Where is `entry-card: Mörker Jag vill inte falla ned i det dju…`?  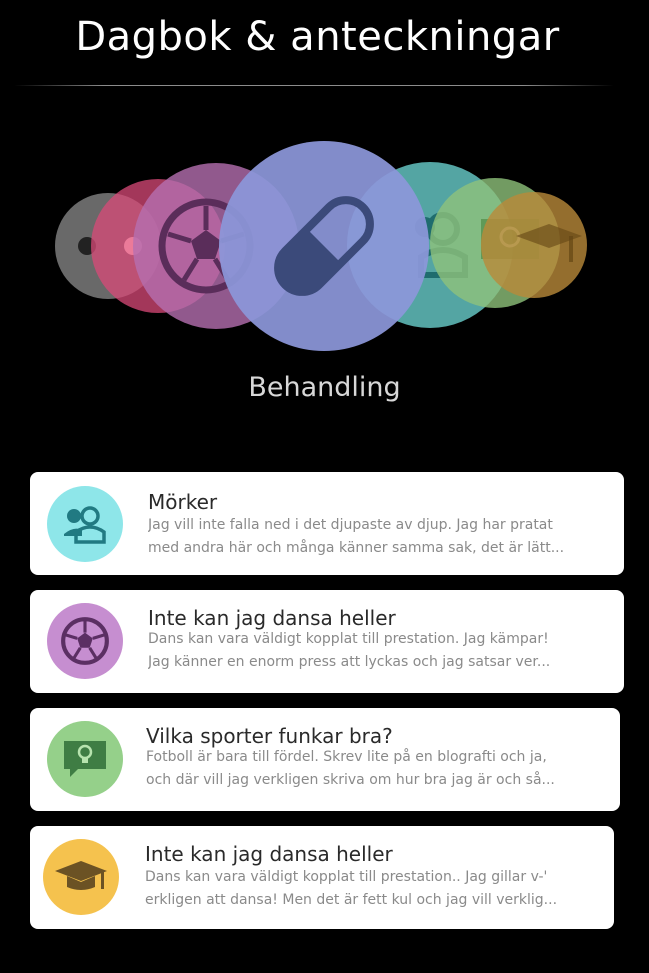
entry-card: Mörker Jag vill inte falla ned i det dju… is located at coordinates (327, 523).